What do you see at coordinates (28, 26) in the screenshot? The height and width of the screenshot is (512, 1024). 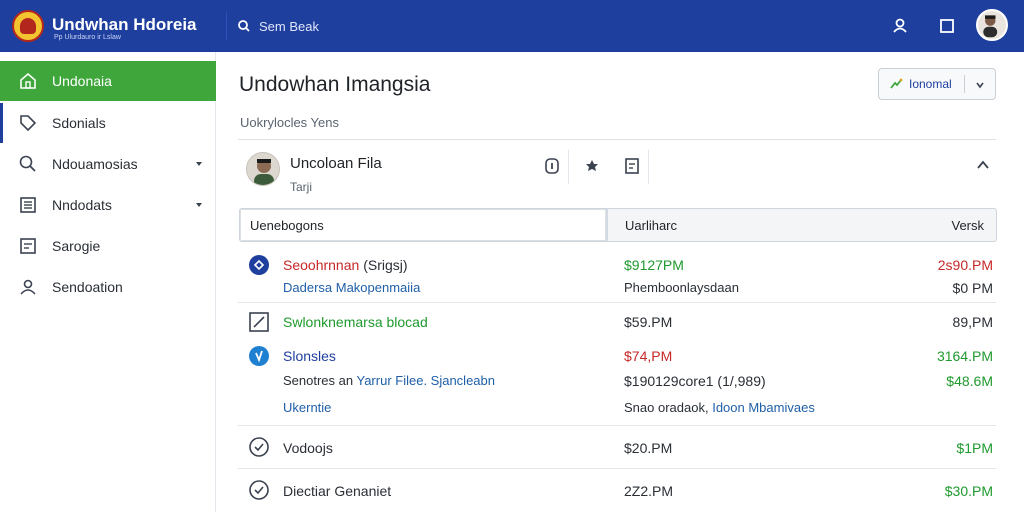 I see `logo` at bounding box center [28, 26].